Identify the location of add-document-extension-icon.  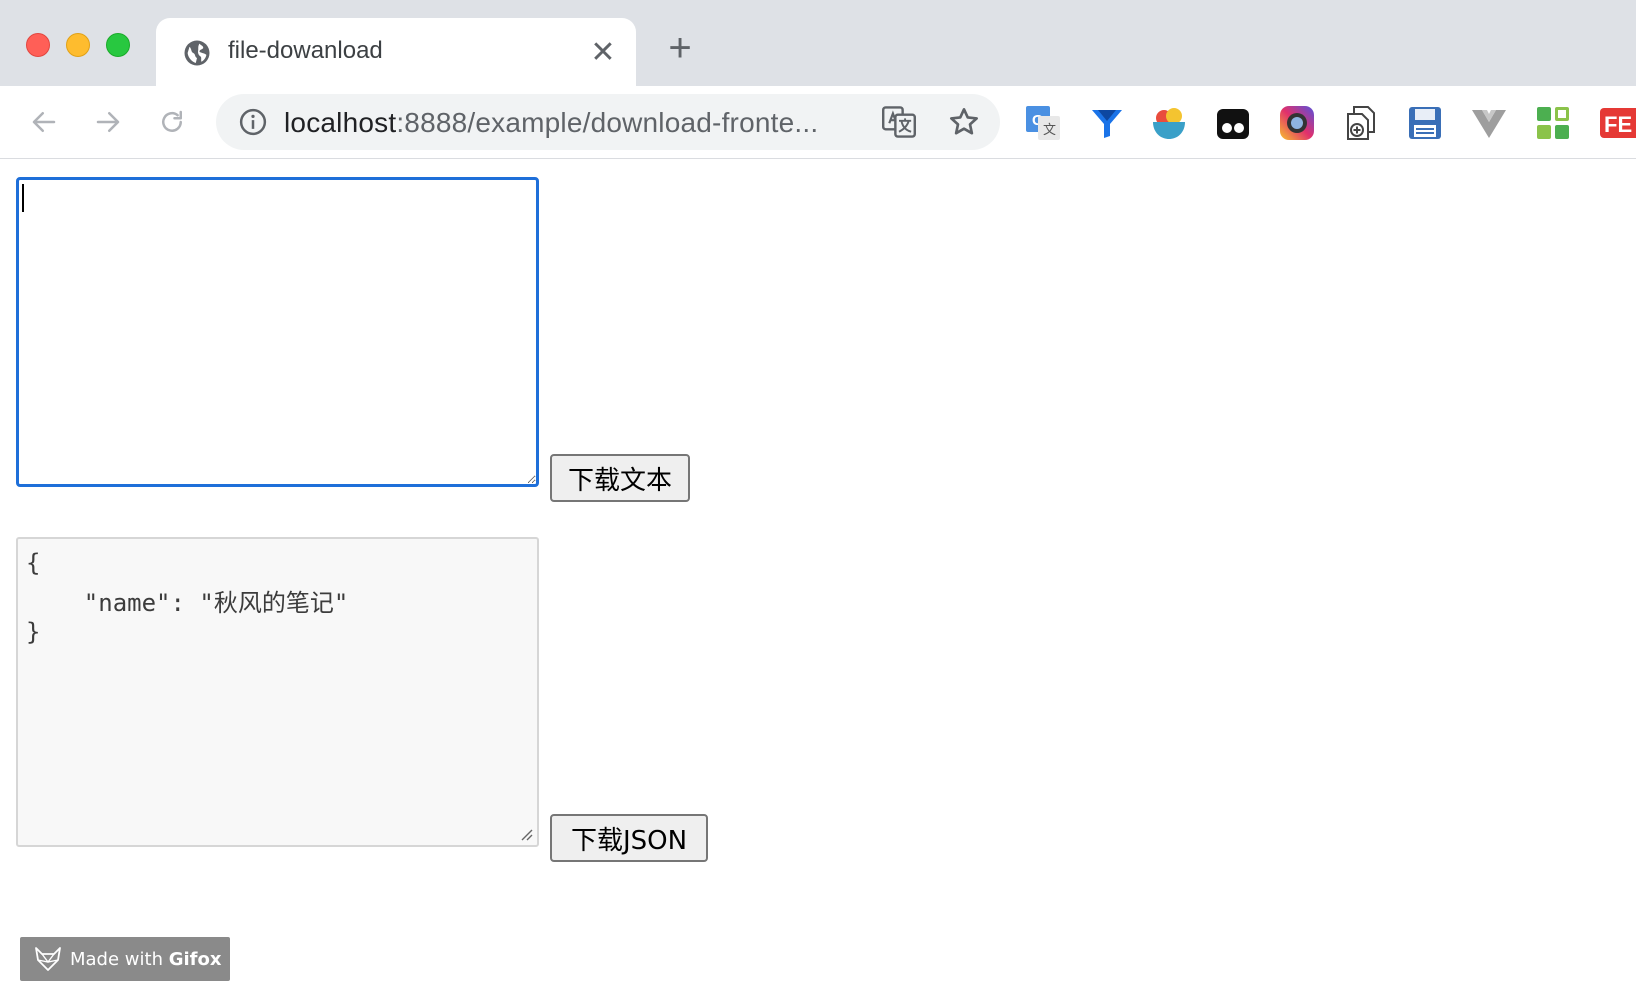
(1361, 123).